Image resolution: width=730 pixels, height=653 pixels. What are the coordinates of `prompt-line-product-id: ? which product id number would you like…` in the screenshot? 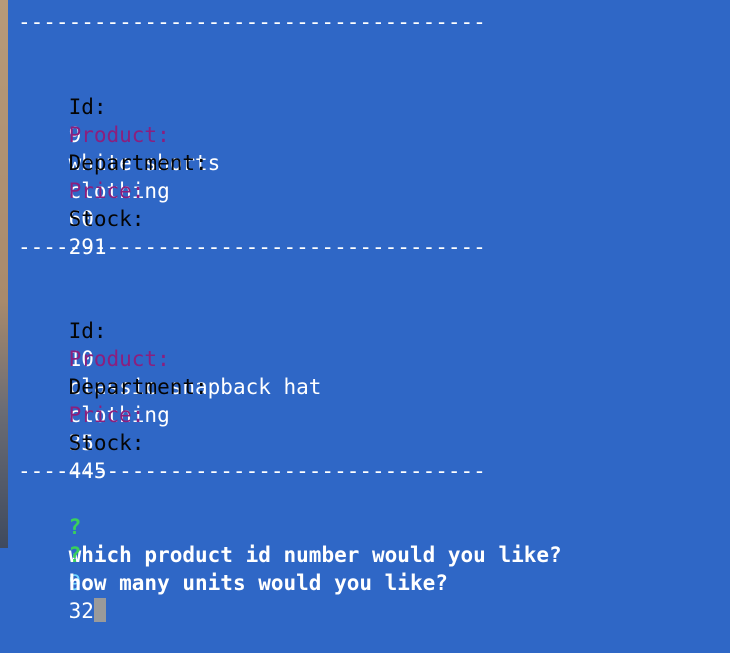 It's located at (290, 540).